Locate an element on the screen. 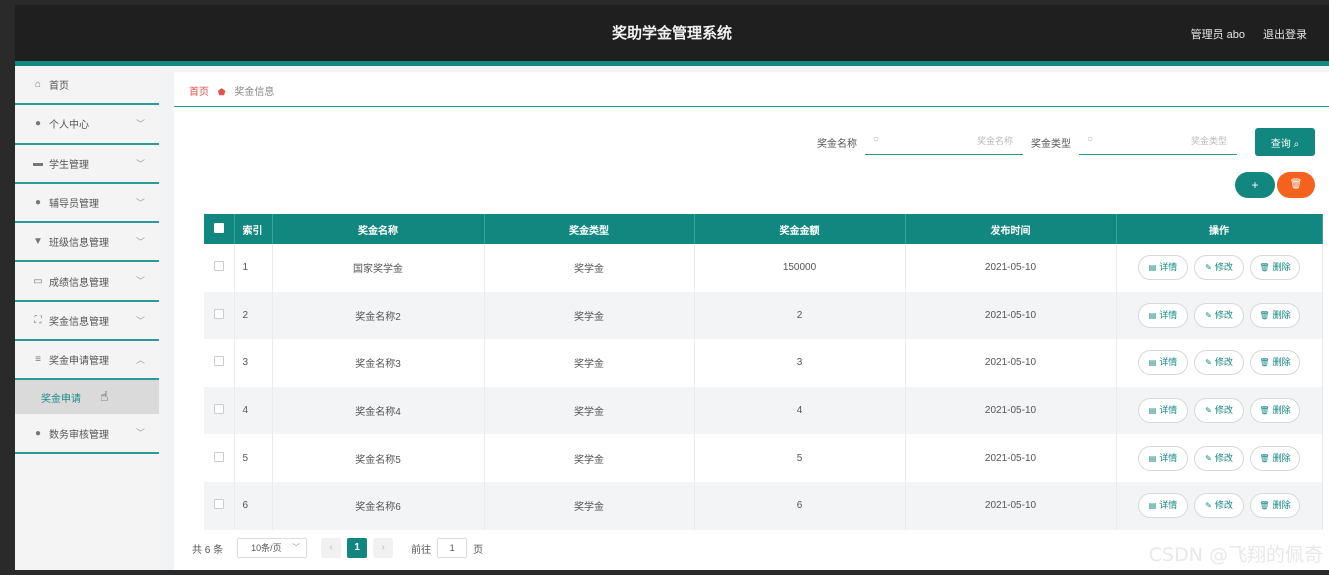 The height and width of the screenshot is (575, 1329). sidebar-item-classes: ▼ 班级信息管理 ﹀ is located at coordinates (87, 243).